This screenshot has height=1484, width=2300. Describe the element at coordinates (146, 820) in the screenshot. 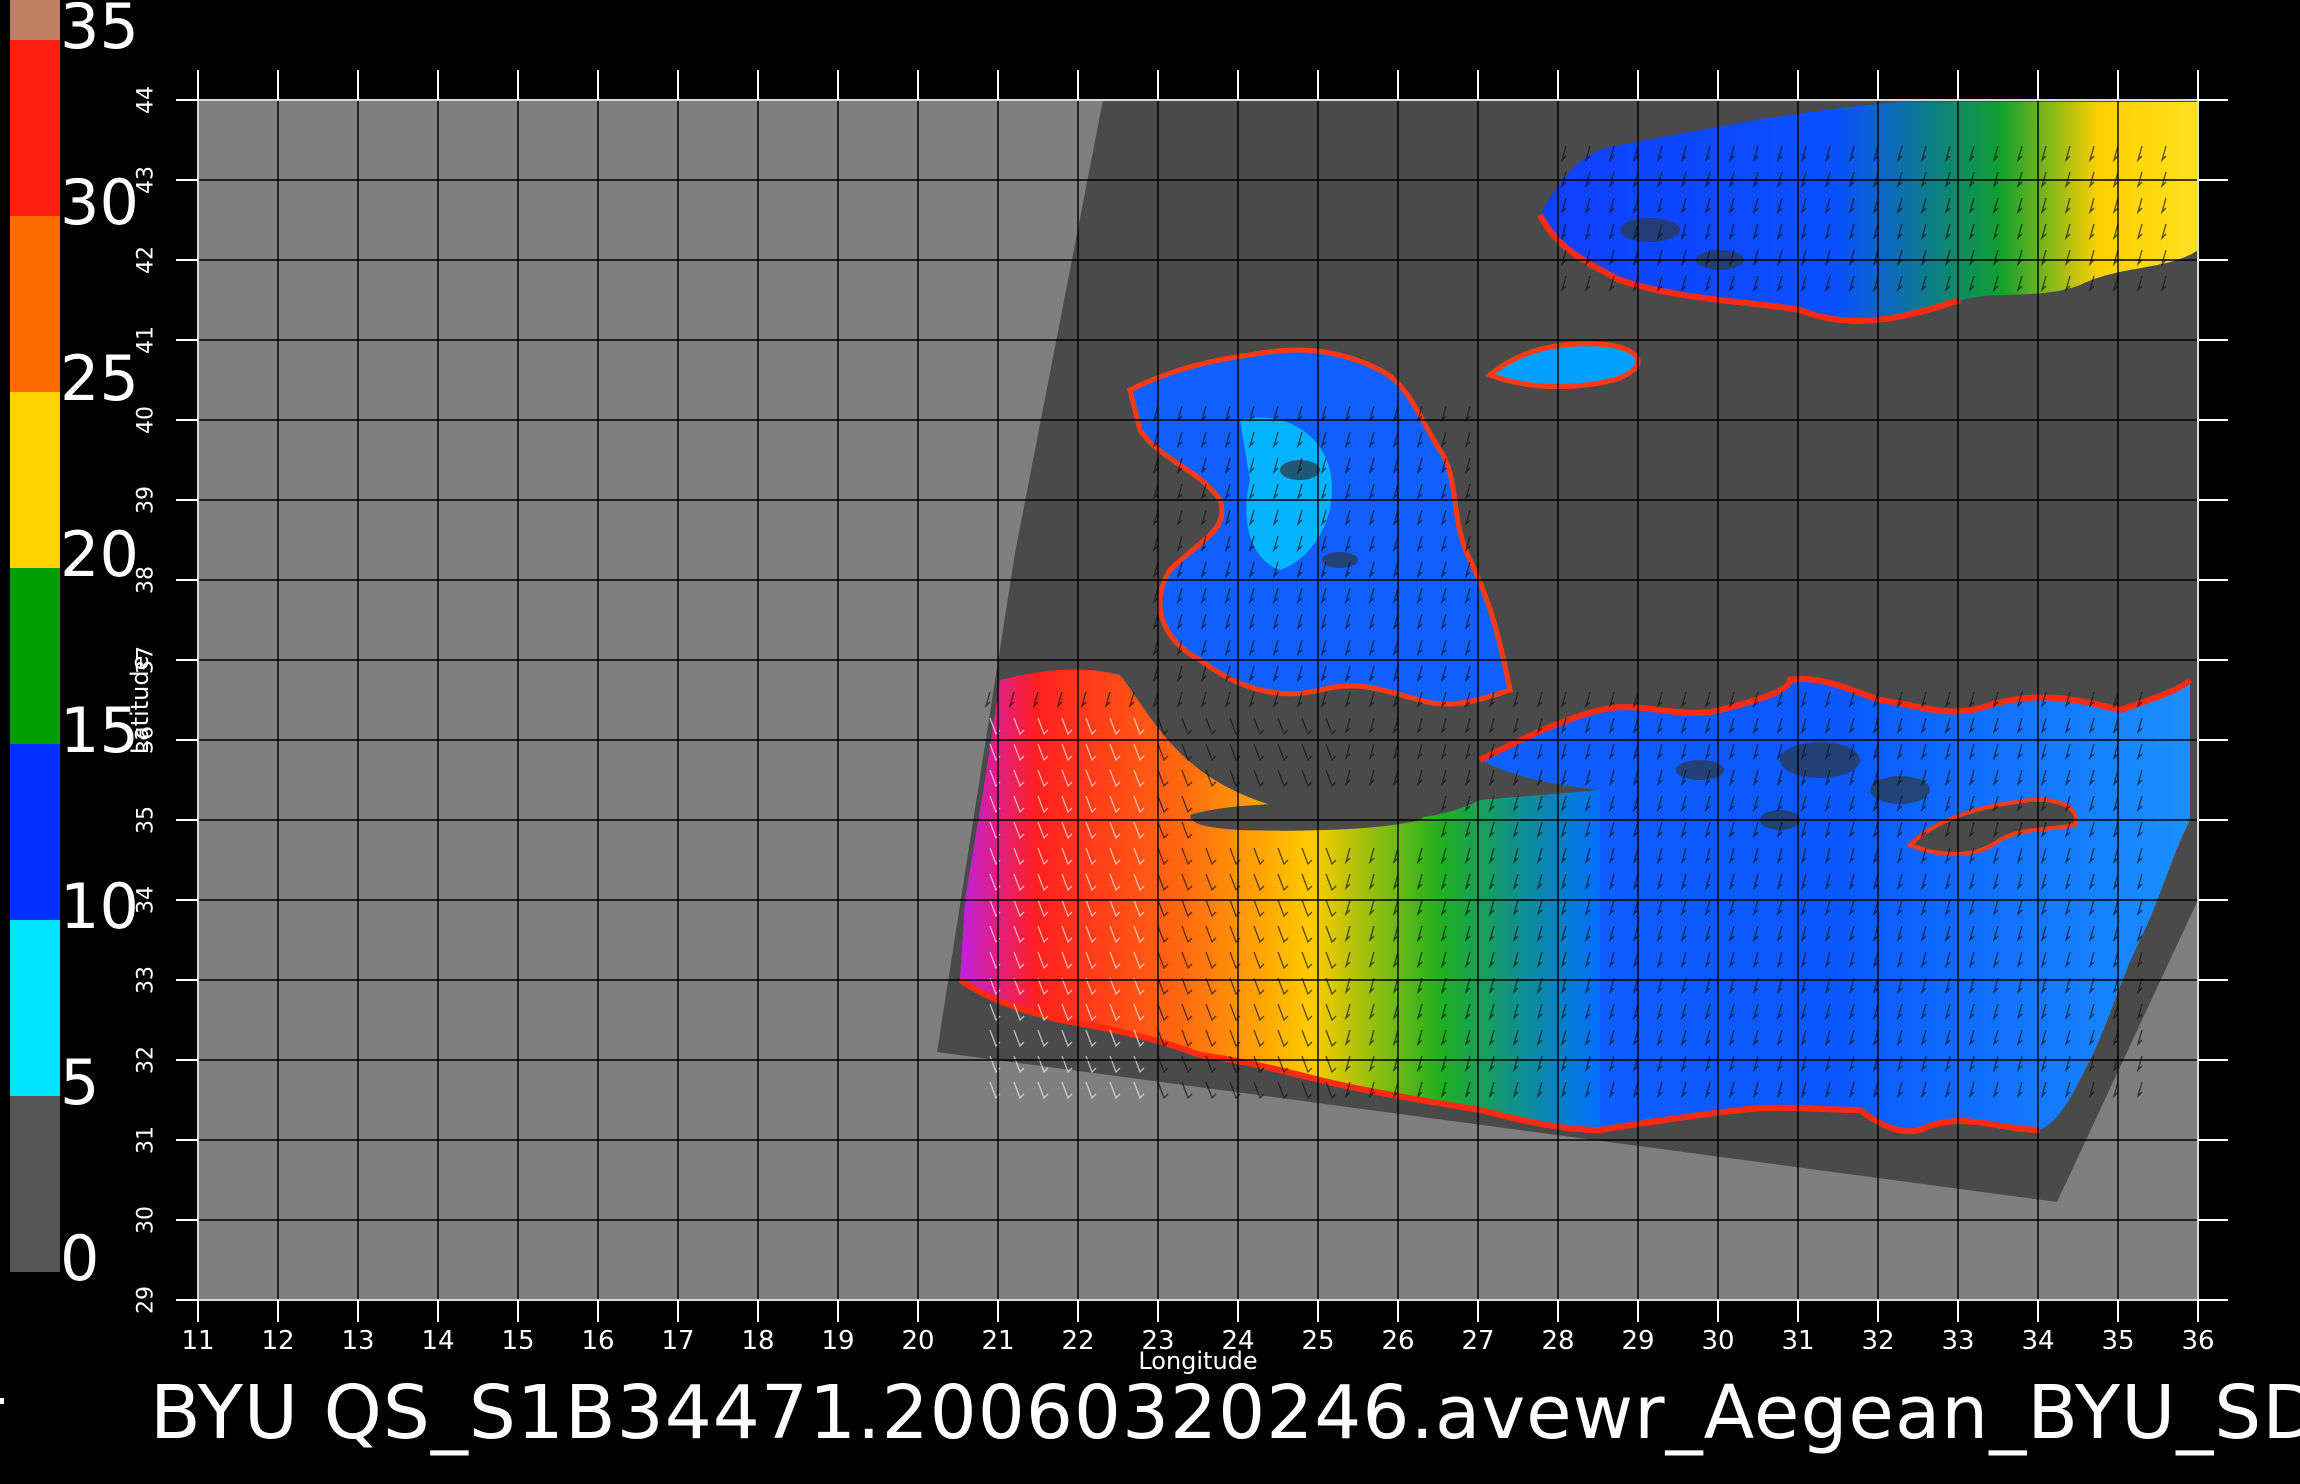

I see `lat-tick-label: 35` at that location.